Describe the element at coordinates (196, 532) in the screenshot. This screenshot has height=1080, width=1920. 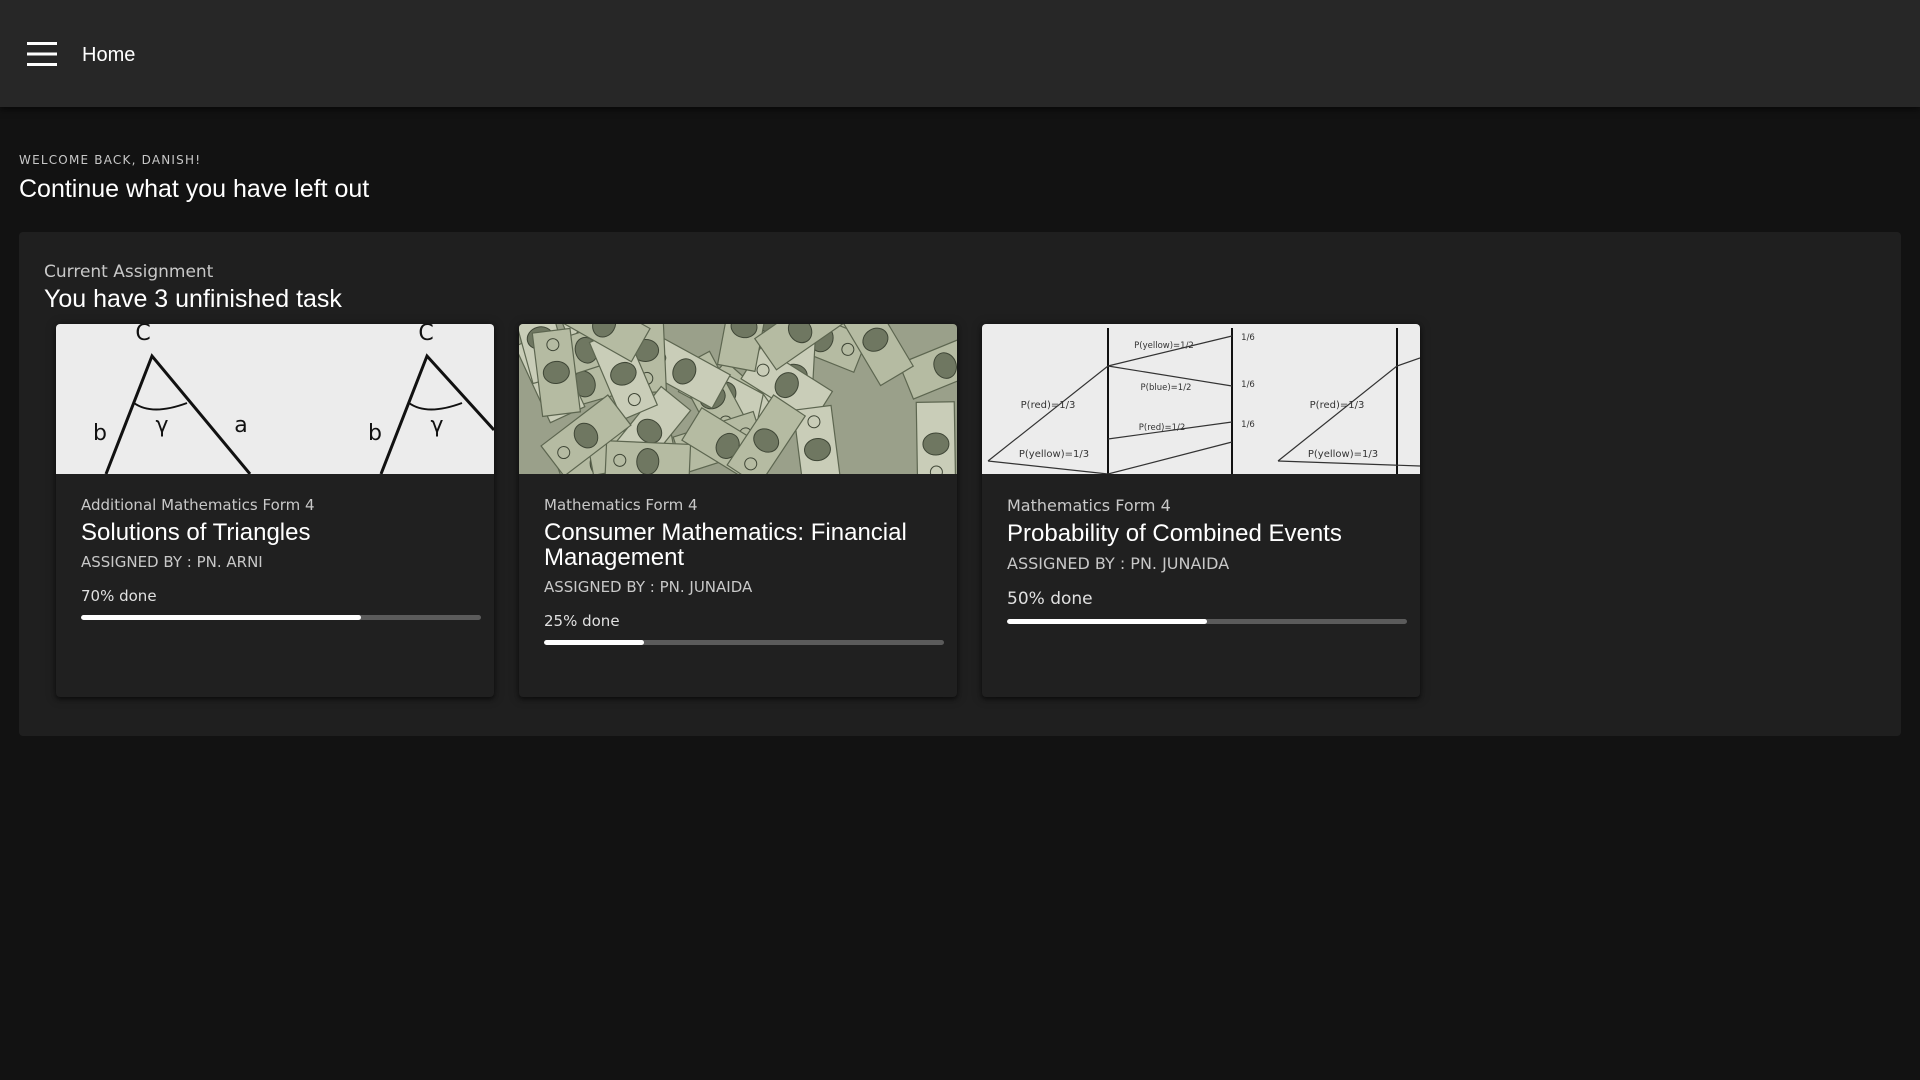
I see `card-title: Solutions of Triangles` at that location.